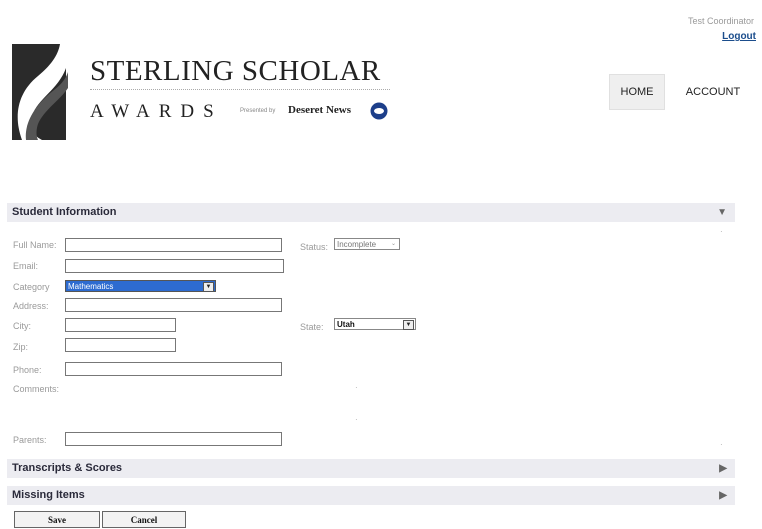 This screenshot has height=529, width=762. Describe the element at coordinates (235, 71) in the screenshot. I see `brand-title: STERLING SCHOLAR` at that location.